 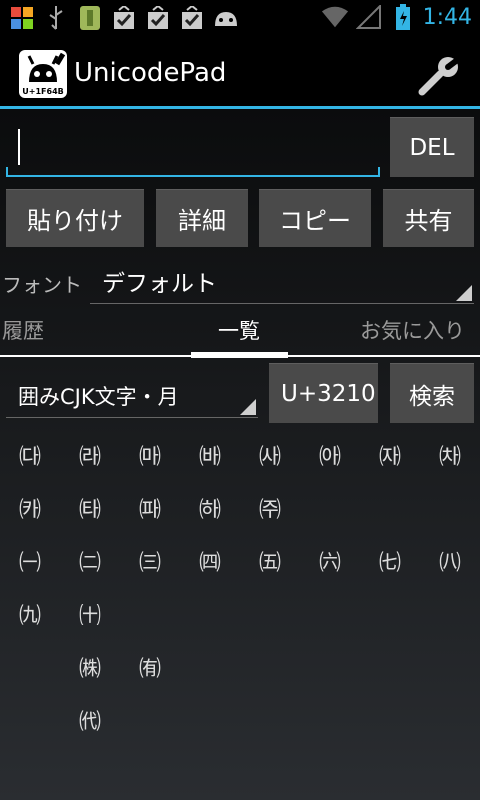 What do you see at coordinates (450, 455) in the screenshot?
I see `character-cell: ㈗` at bounding box center [450, 455].